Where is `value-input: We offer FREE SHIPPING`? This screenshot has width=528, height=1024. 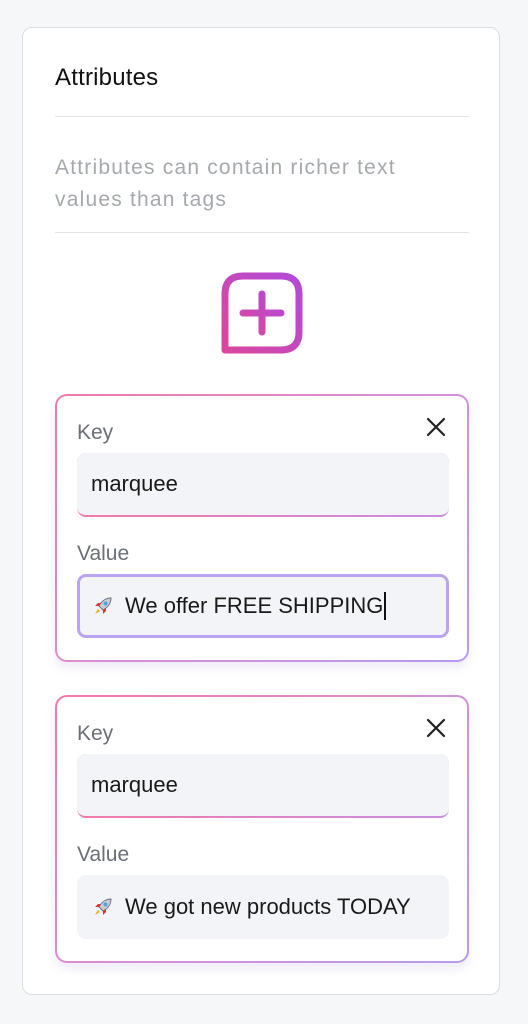
value-input: We offer FREE SHIPPING is located at coordinates (263, 606).